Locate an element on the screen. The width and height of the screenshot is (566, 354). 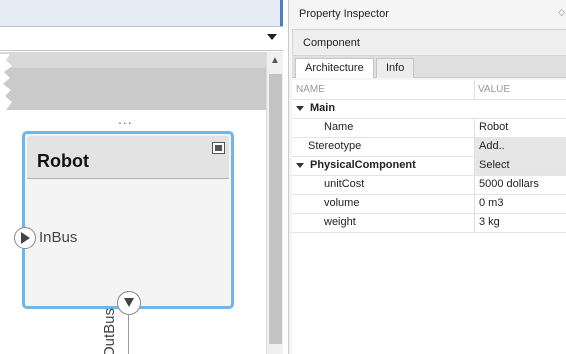
group-label-physicalcomponent: PhysicalComponent is located at coordinates (363, 165).